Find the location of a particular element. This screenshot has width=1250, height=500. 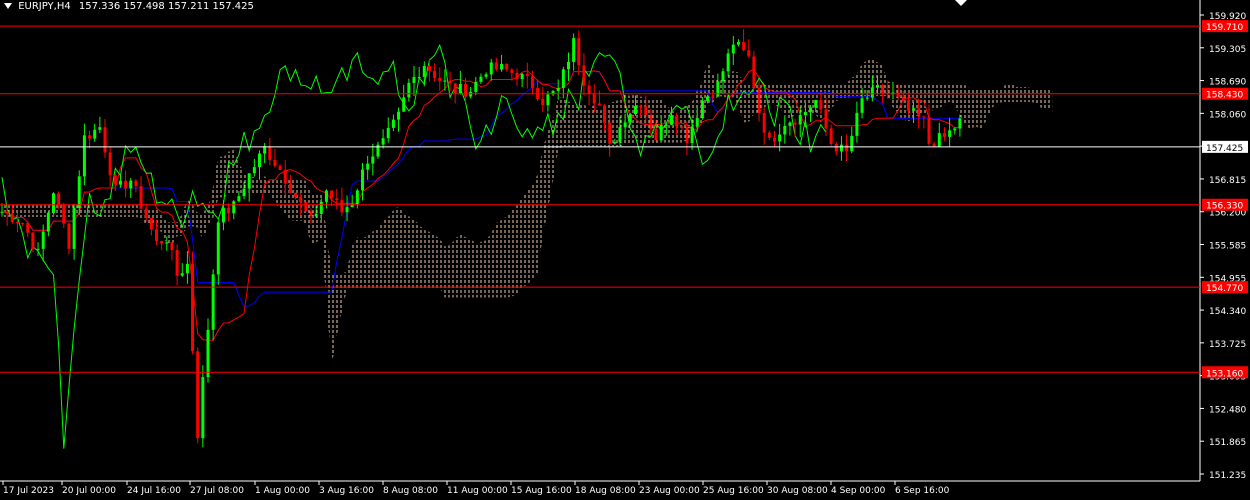

x-tick-label: 17 Jul 2023 is located at coordinates (28, 491).